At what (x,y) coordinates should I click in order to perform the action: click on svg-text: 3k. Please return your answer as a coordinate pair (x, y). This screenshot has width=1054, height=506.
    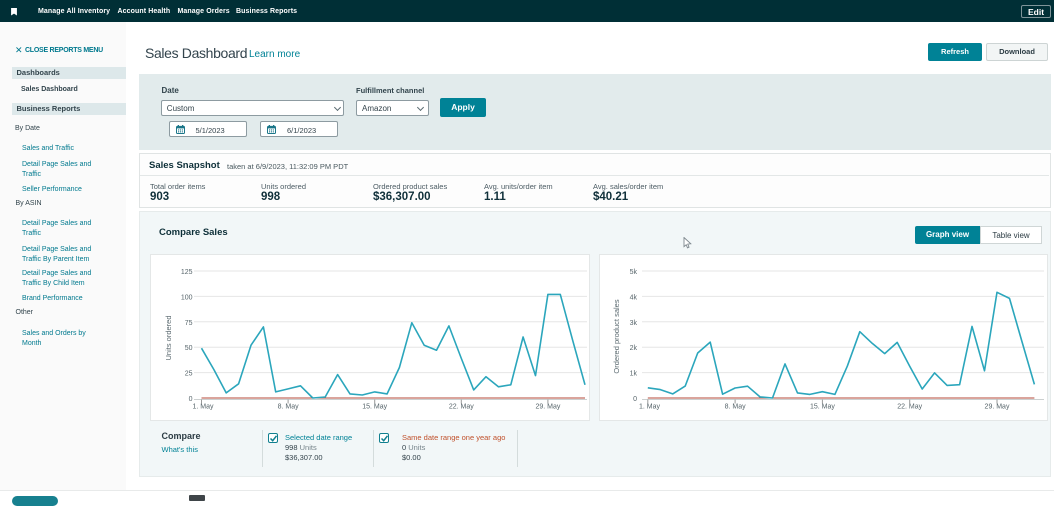
    Looking at the image, I should click on (634, 323).